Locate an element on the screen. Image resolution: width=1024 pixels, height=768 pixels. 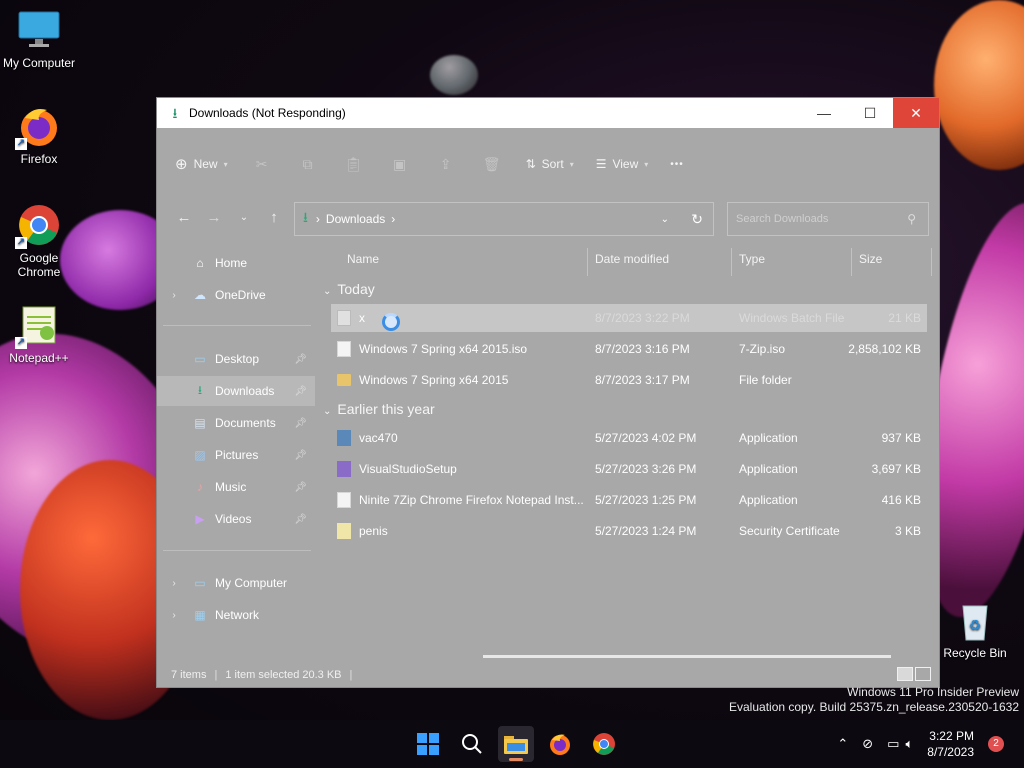
file-date: 8/7/2023 3:16 PM is located at coordinates (642, 349).